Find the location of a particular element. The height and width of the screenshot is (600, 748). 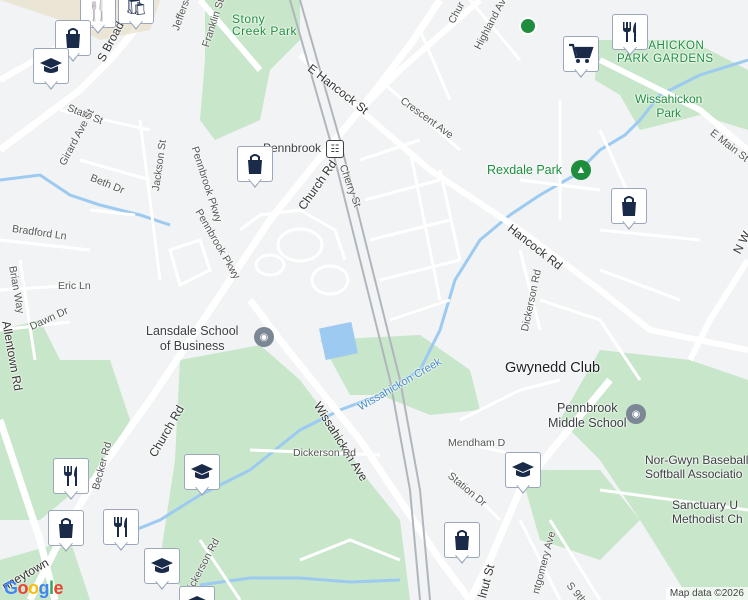

poi-label-pennbrook-middle: Pennbrook Middle School is located at coordinates (587, 415).